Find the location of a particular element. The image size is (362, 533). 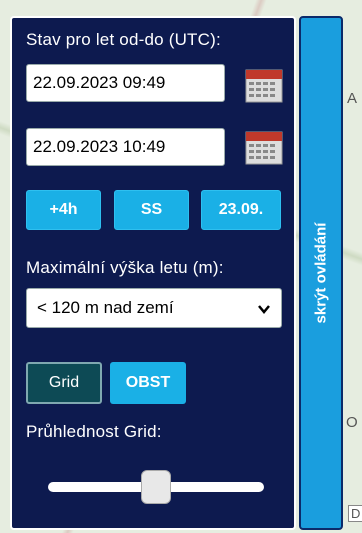

date-to-input: 22.09.2023 10:49 is located at coordinates (125, 147).